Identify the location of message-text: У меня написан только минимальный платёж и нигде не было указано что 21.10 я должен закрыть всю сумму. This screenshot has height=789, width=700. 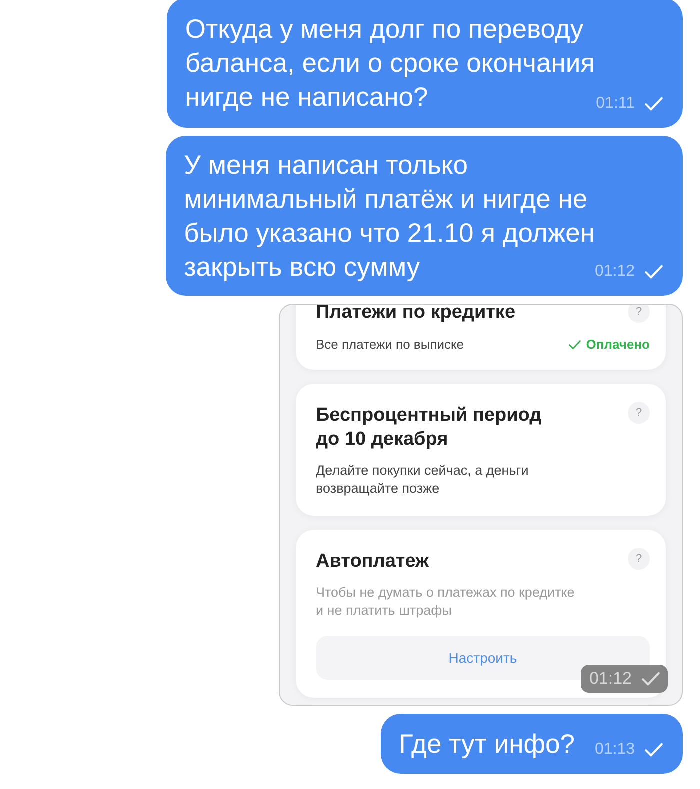
(389, 216).